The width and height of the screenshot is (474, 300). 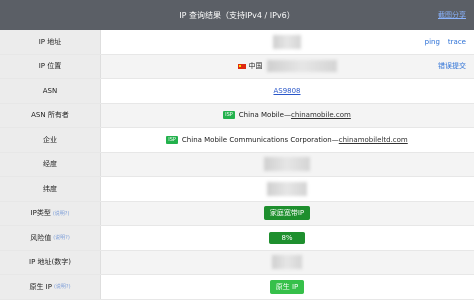 I want to click on row-label: IP类型 (说明?), so click(x=50, y=213).